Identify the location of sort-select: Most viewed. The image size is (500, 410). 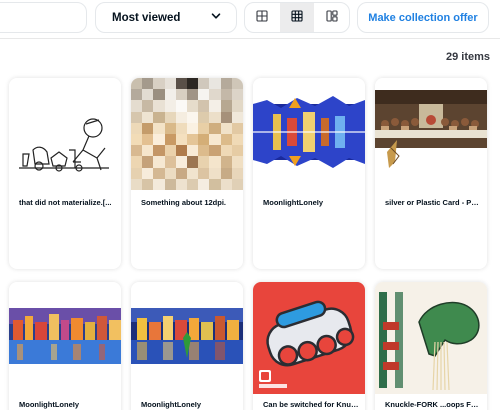
(166, 17).